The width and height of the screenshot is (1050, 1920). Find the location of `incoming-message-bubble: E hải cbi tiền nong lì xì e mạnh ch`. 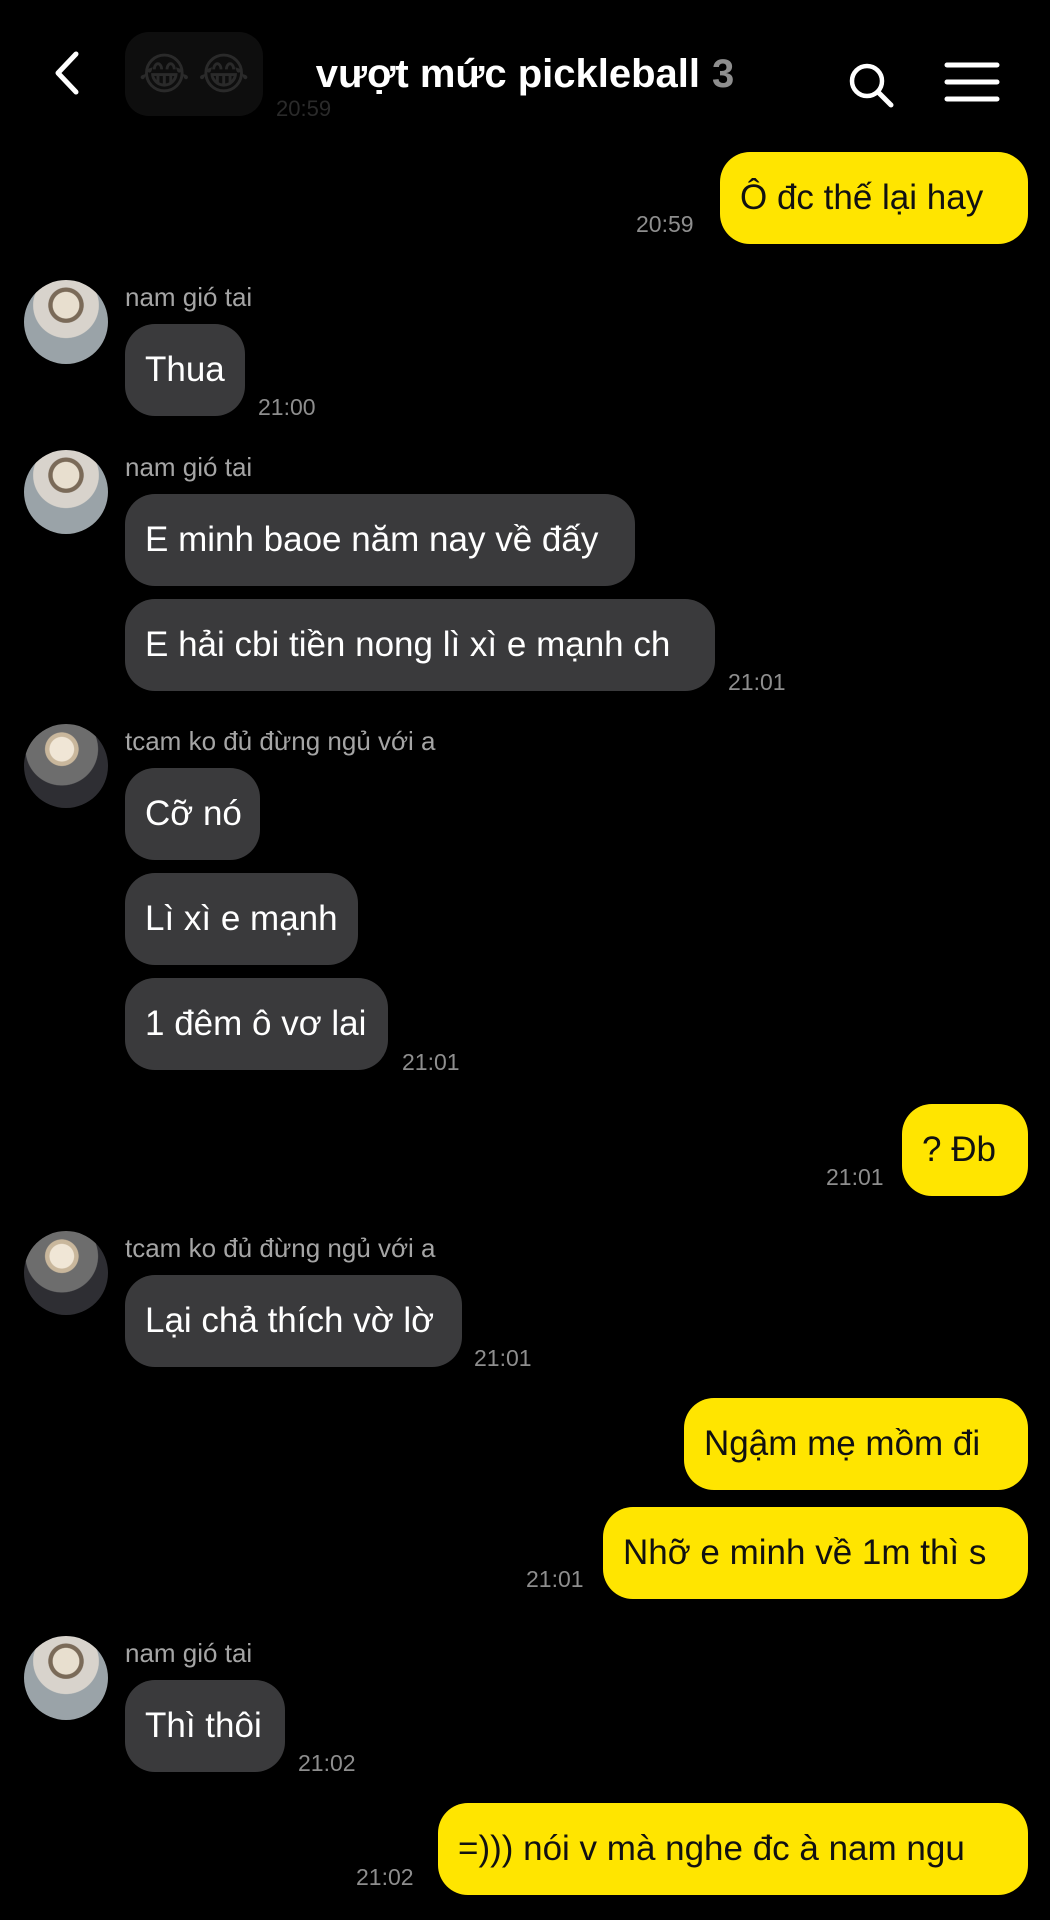

incoming-message-bubble: E hải cbi tiền nong lì xì e mạnh ch is located at coordinates (420, 645).